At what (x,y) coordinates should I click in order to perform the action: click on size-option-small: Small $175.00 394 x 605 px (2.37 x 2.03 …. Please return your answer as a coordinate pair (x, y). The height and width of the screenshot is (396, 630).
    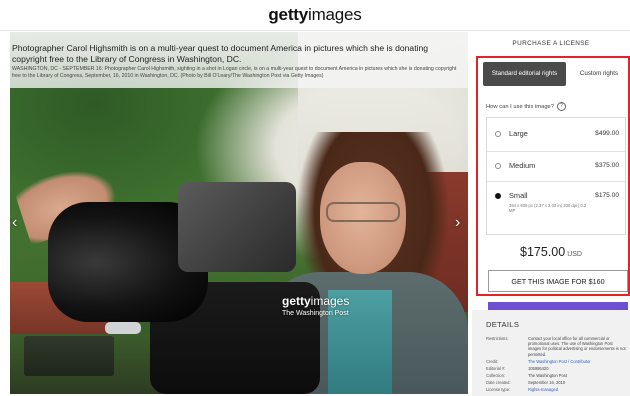
    Looking at the image, I should click on (556, 208).